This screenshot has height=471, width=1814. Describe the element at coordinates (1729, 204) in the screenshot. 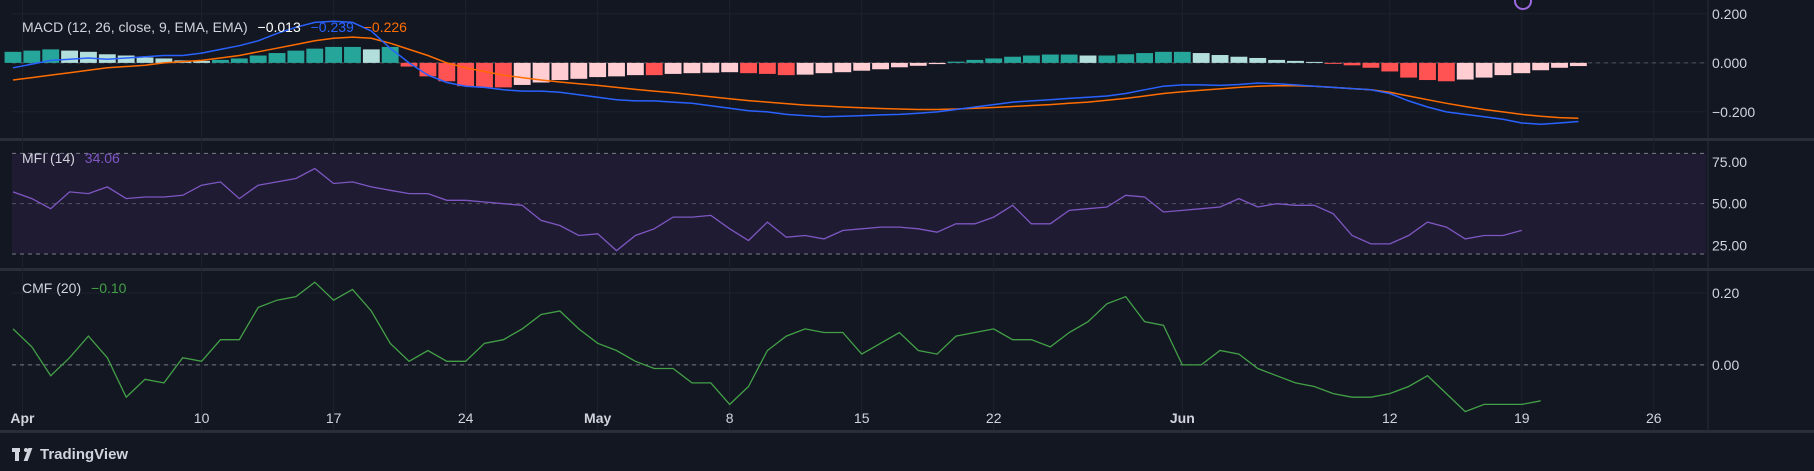

I see `mfi-y-tick-label: 50.00` at that location.